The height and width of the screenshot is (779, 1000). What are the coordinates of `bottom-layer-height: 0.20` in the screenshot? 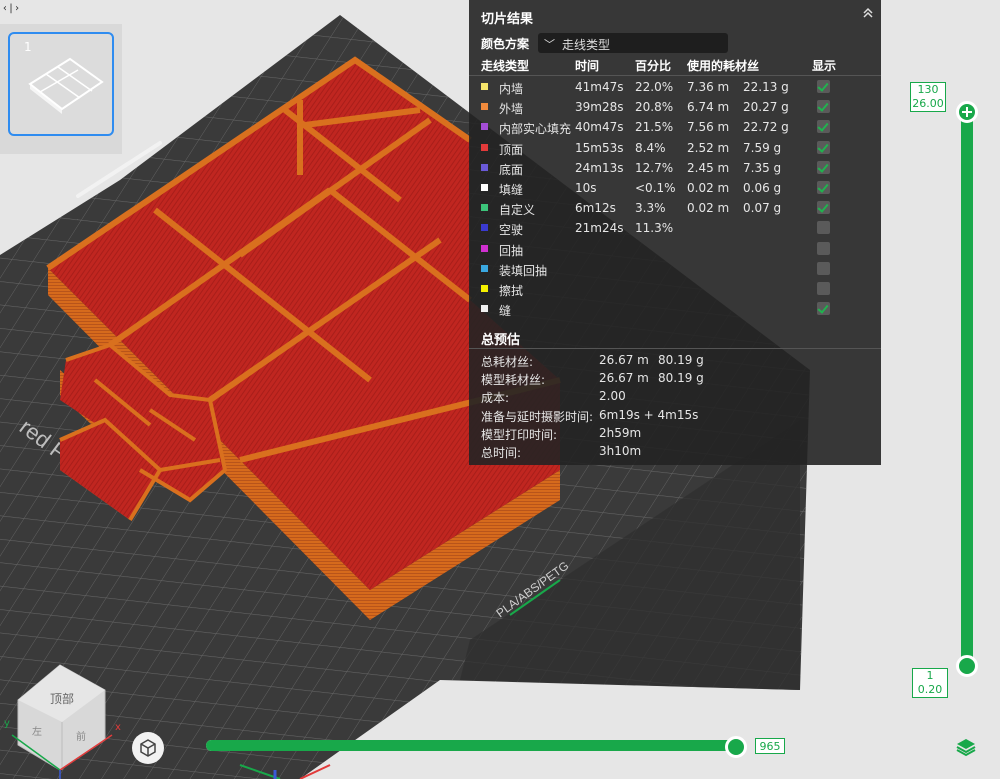 It's located at (930, 689).